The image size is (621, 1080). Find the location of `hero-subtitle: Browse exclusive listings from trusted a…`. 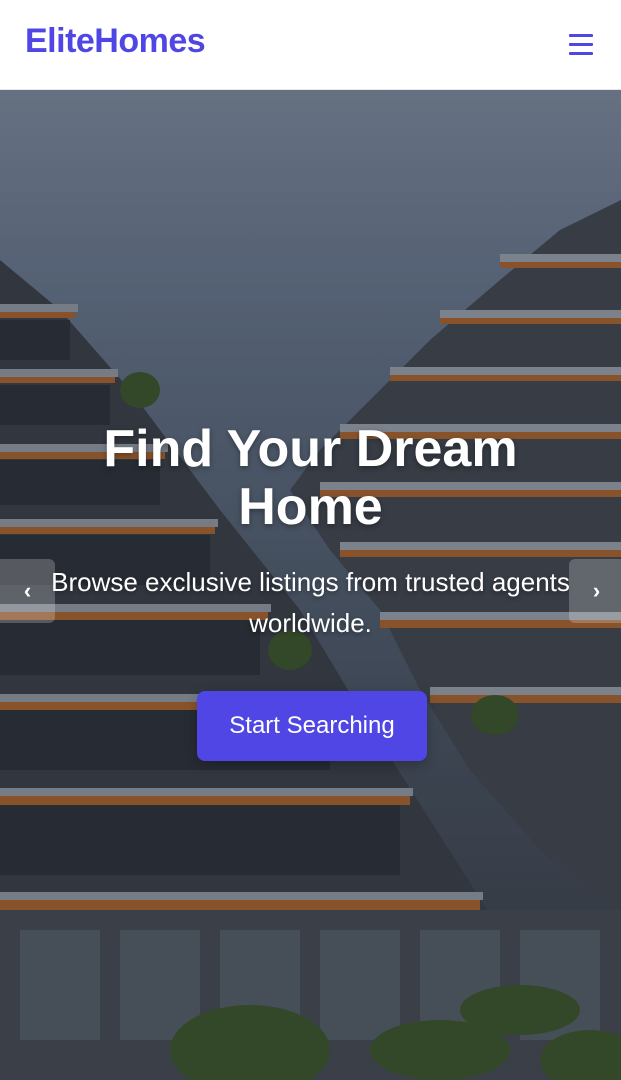

hero-subtitle: Browse exclusive listings from trusted a… is located at coordinates (310, 602).